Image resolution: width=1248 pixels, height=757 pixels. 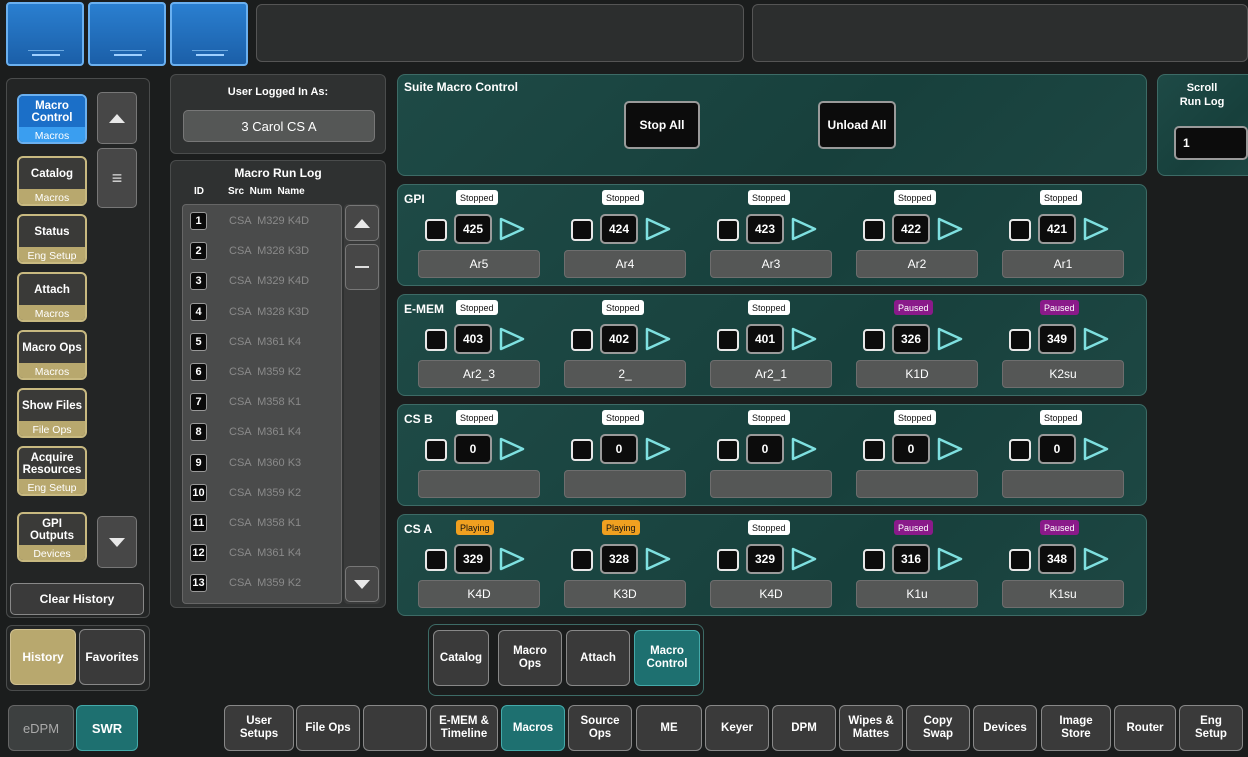 I want to click on macro-number-field: 328, so click(x=619, y=559).